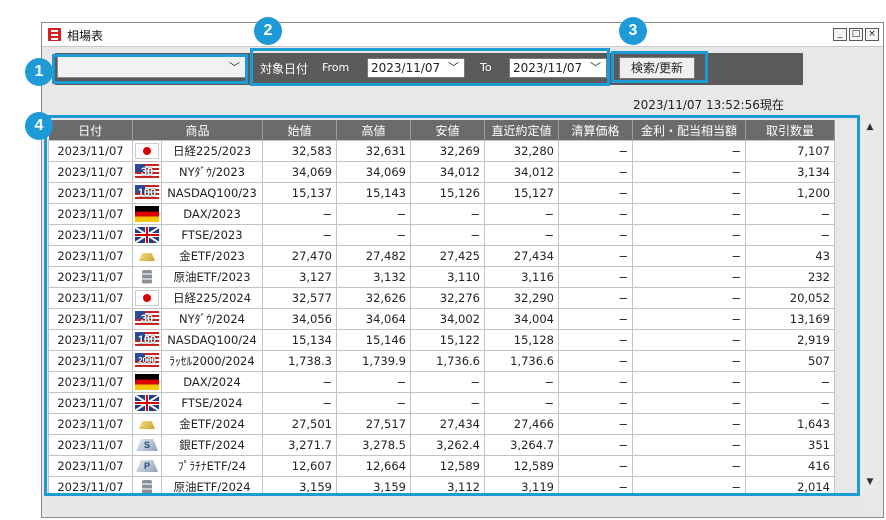 Image resolution: width=886 pixels, height=520 pixels. What do you see at coordinates (708, 105) in the screenshot?
I see `timestamp: 2023/11/07 13:52:56現在` at bounding box center [708, 105].